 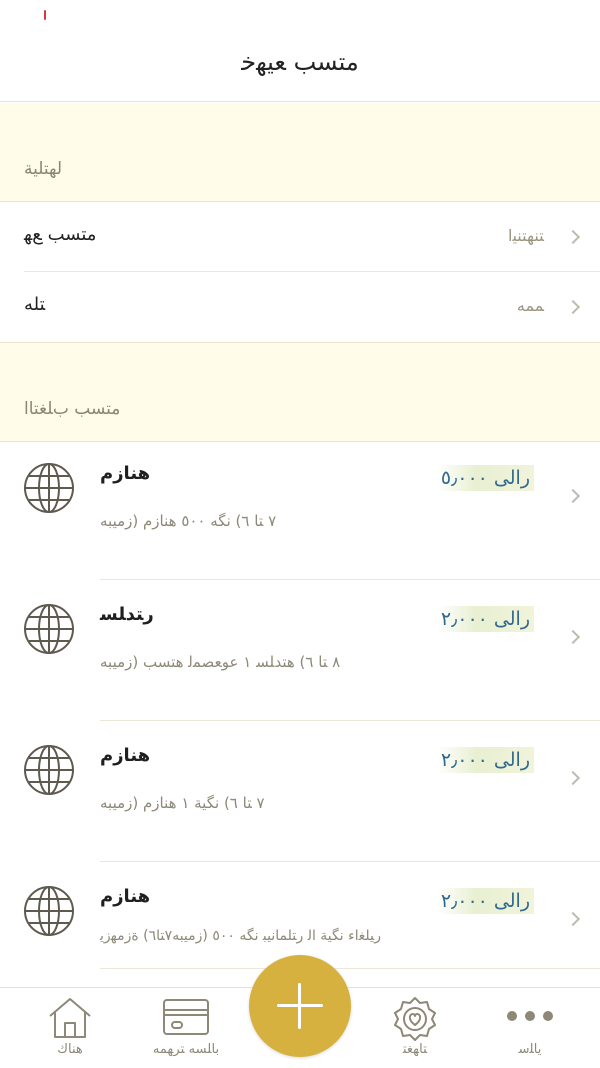 What do you see at coordinates (300, 62) in the screenshot?
I see `page-title: ﻣﺘﺴﺐ ﻌﻴﻬﺧ` at bounding box center [300, 62].